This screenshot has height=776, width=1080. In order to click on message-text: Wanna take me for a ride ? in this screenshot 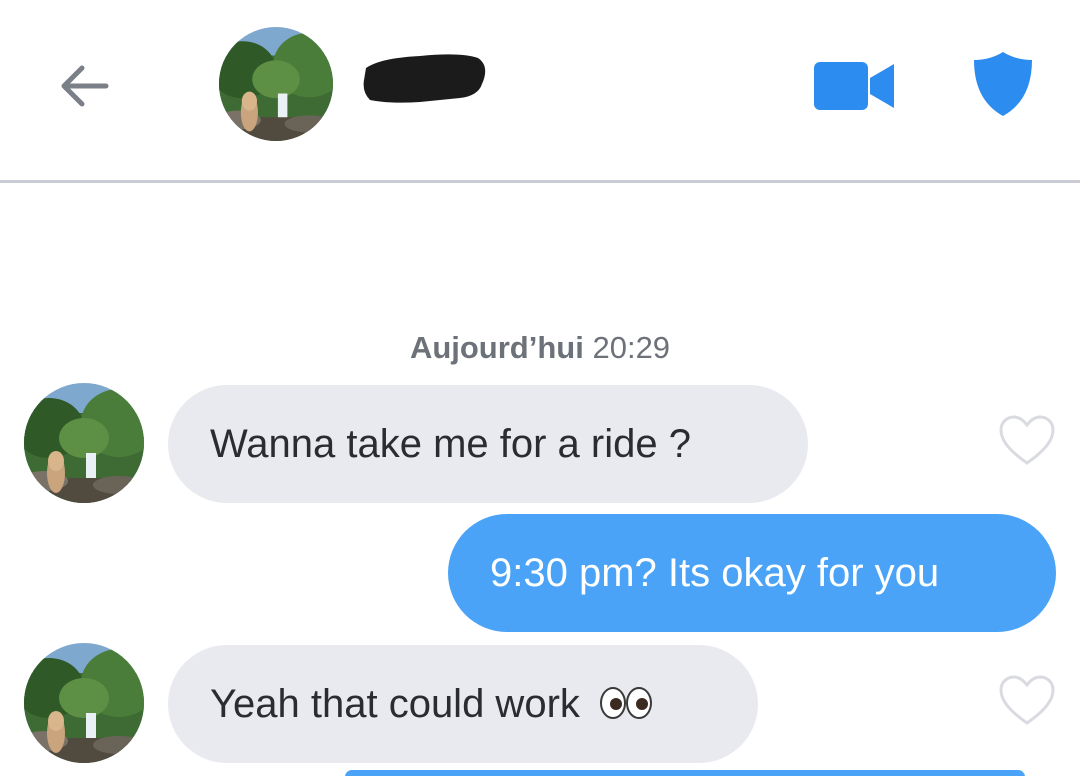, I will do `click(450, 444)`.